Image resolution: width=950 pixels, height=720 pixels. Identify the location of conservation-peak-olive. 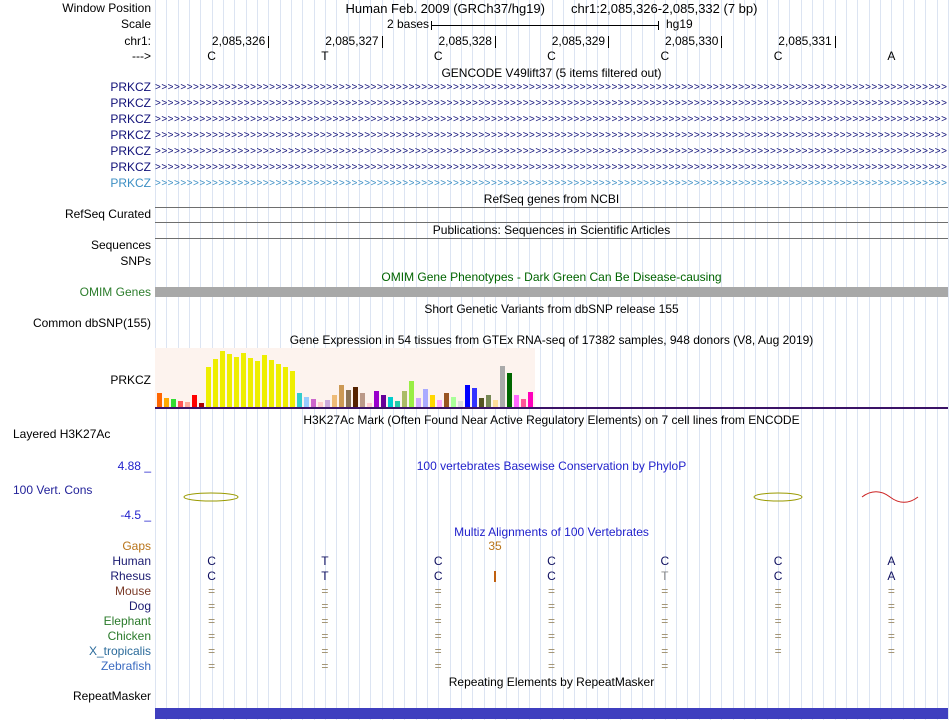
(778, 497).